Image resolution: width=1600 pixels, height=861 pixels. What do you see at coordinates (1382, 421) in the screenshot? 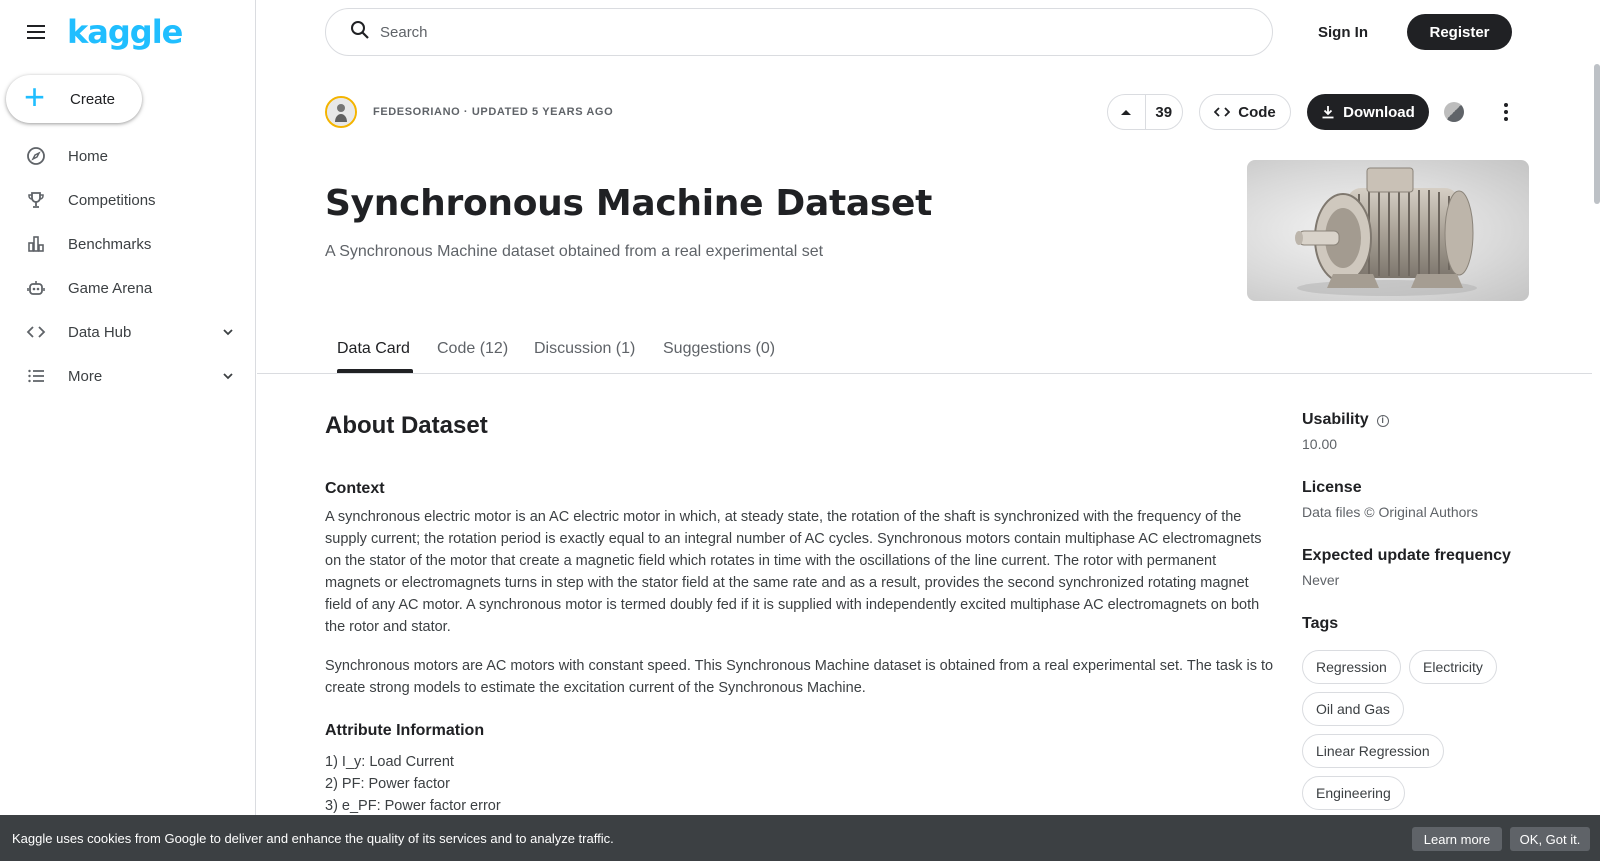
I see `info-icon: i` at bounding box center [1382, 421].